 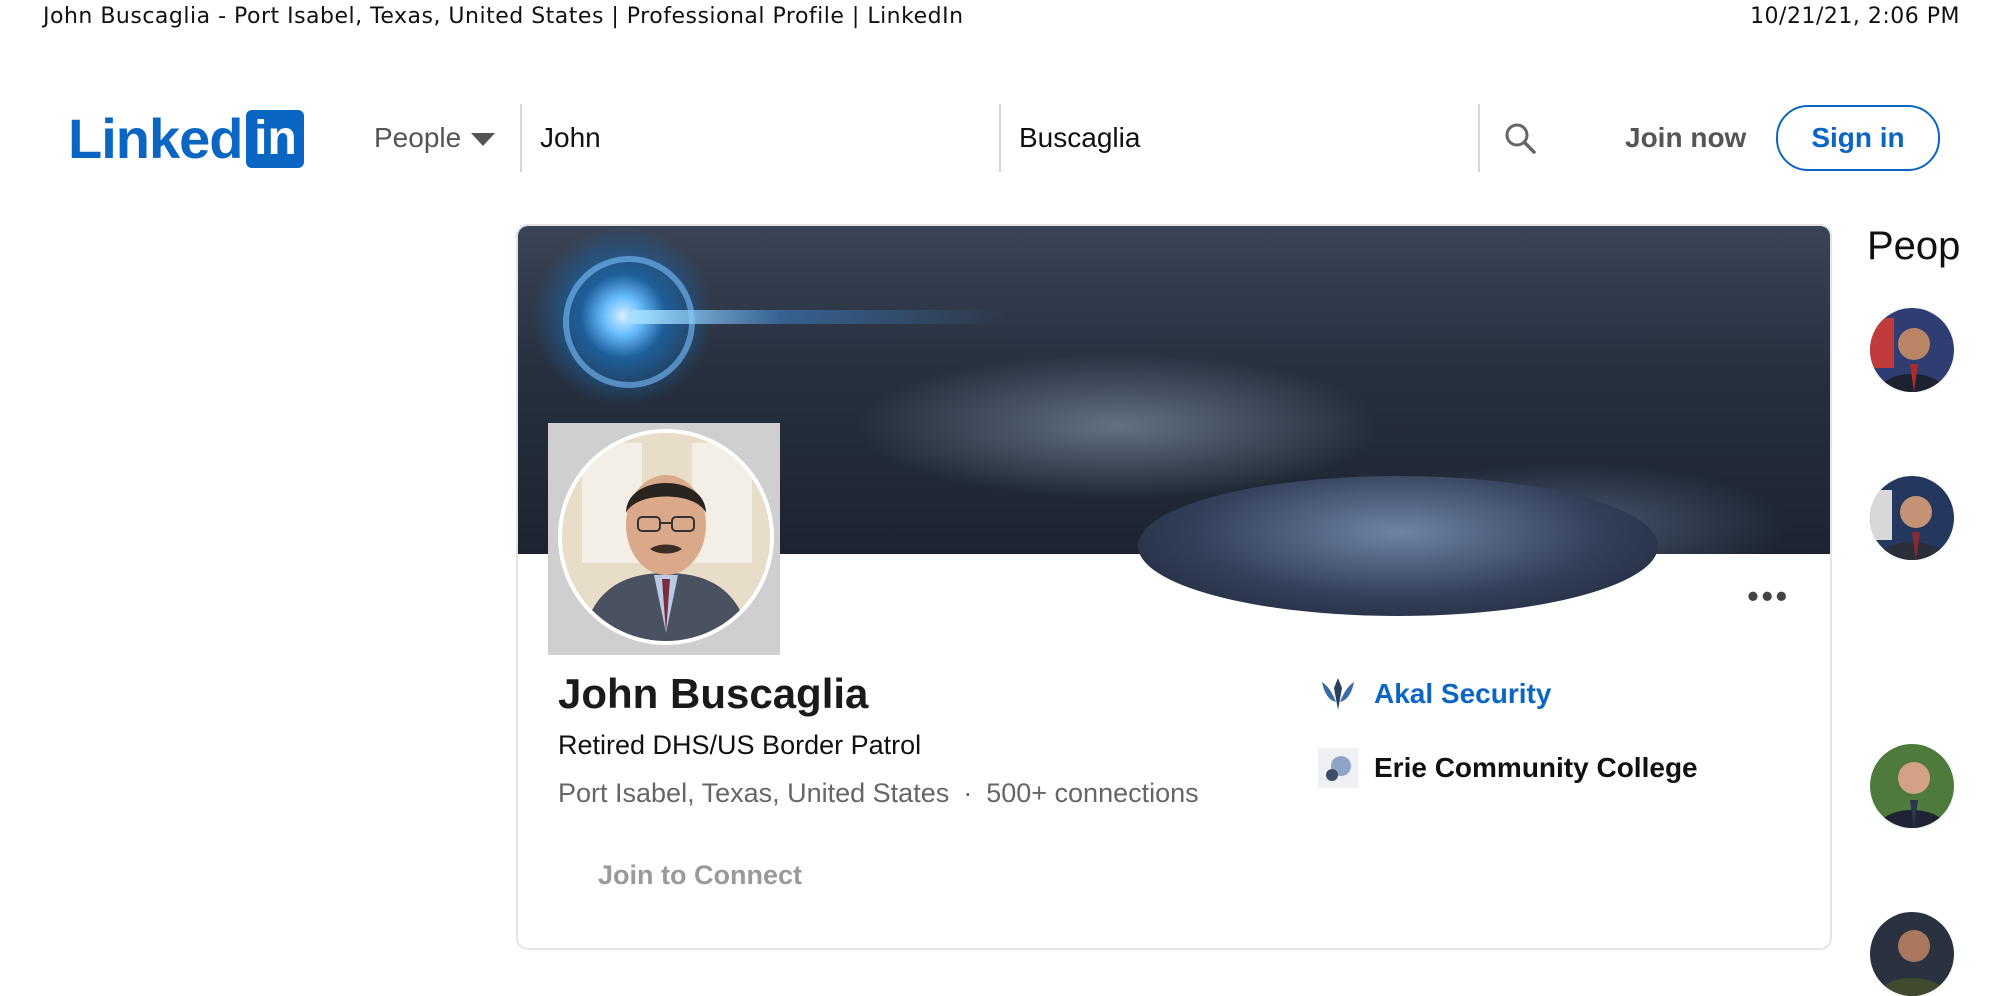 I want to click on people-also-viewed-title: Peop, so click(x=1914, y=246).